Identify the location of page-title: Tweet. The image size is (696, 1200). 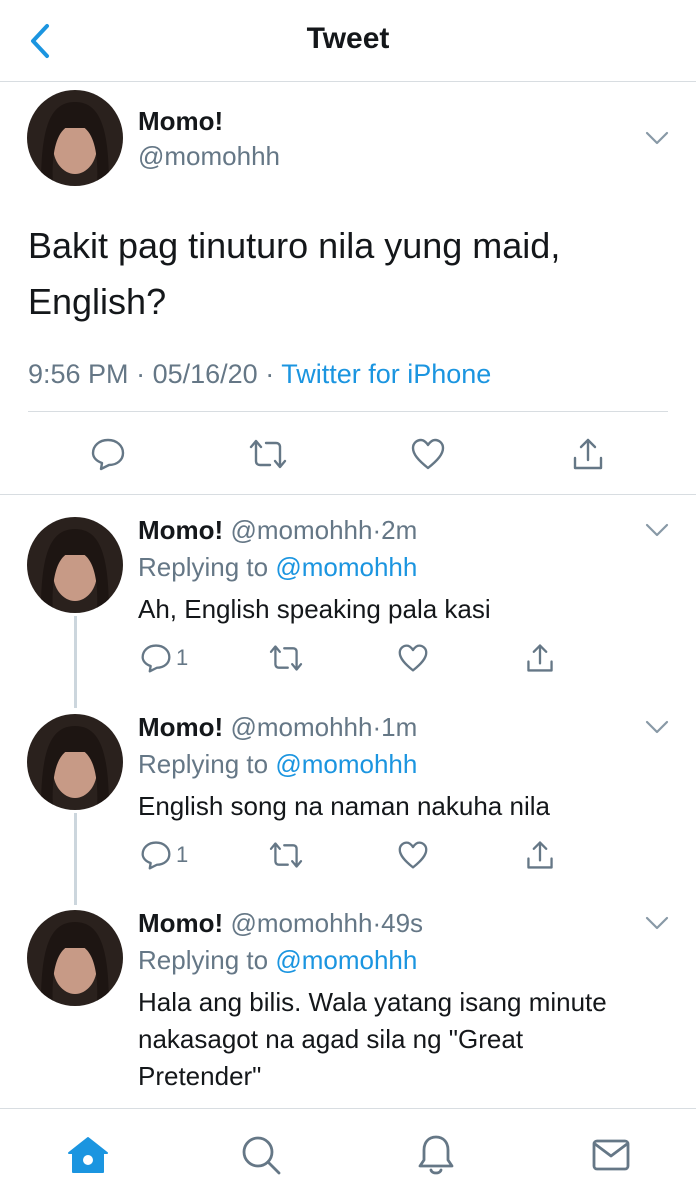
(348, 38).